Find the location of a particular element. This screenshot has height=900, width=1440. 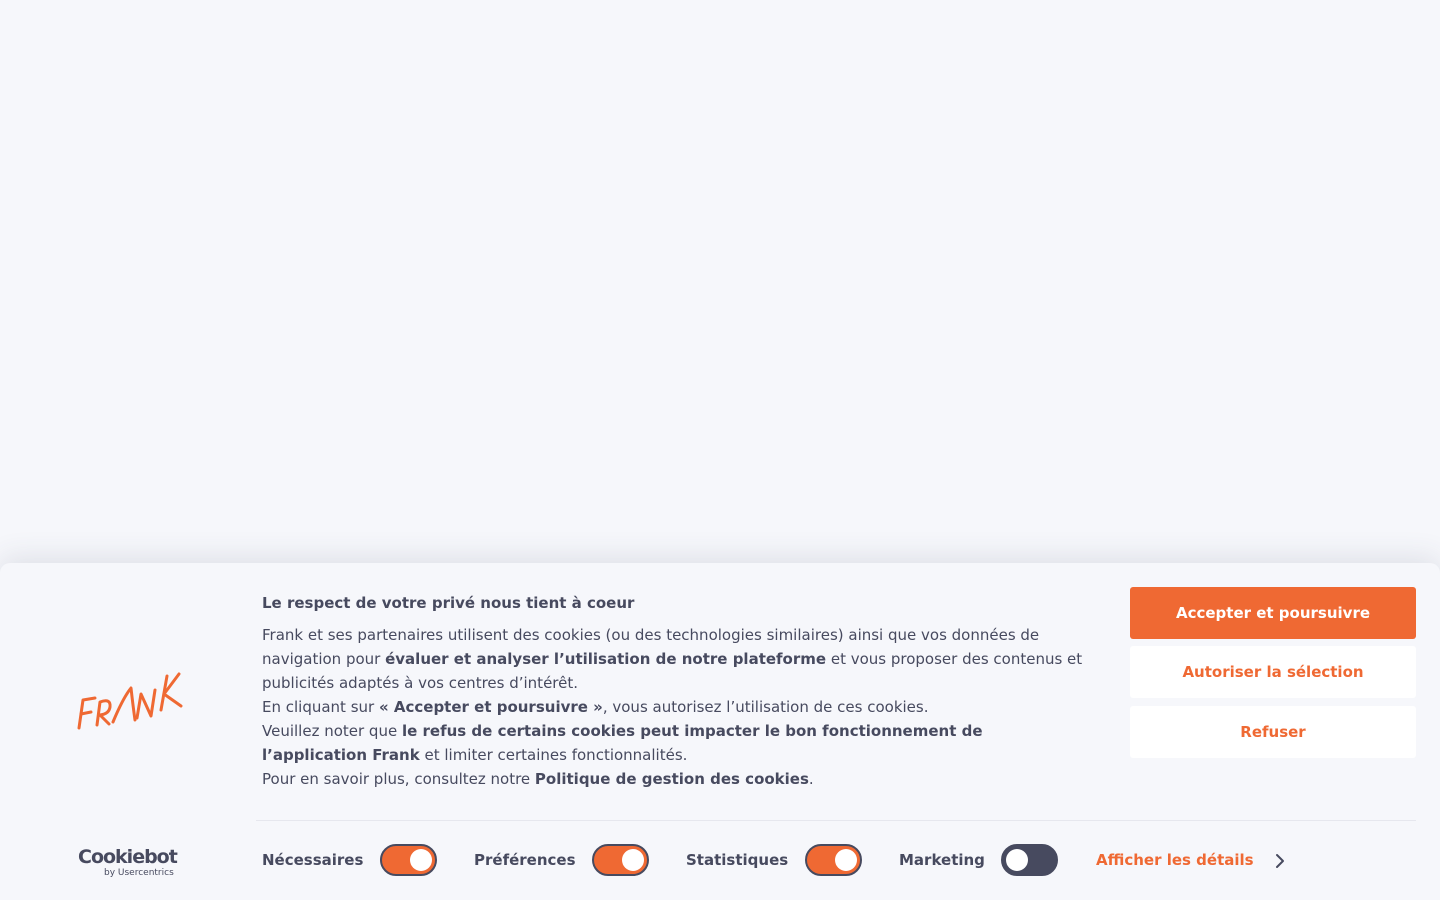

consent-statistics-label: Statistiques is located at coordinates (737, 860).